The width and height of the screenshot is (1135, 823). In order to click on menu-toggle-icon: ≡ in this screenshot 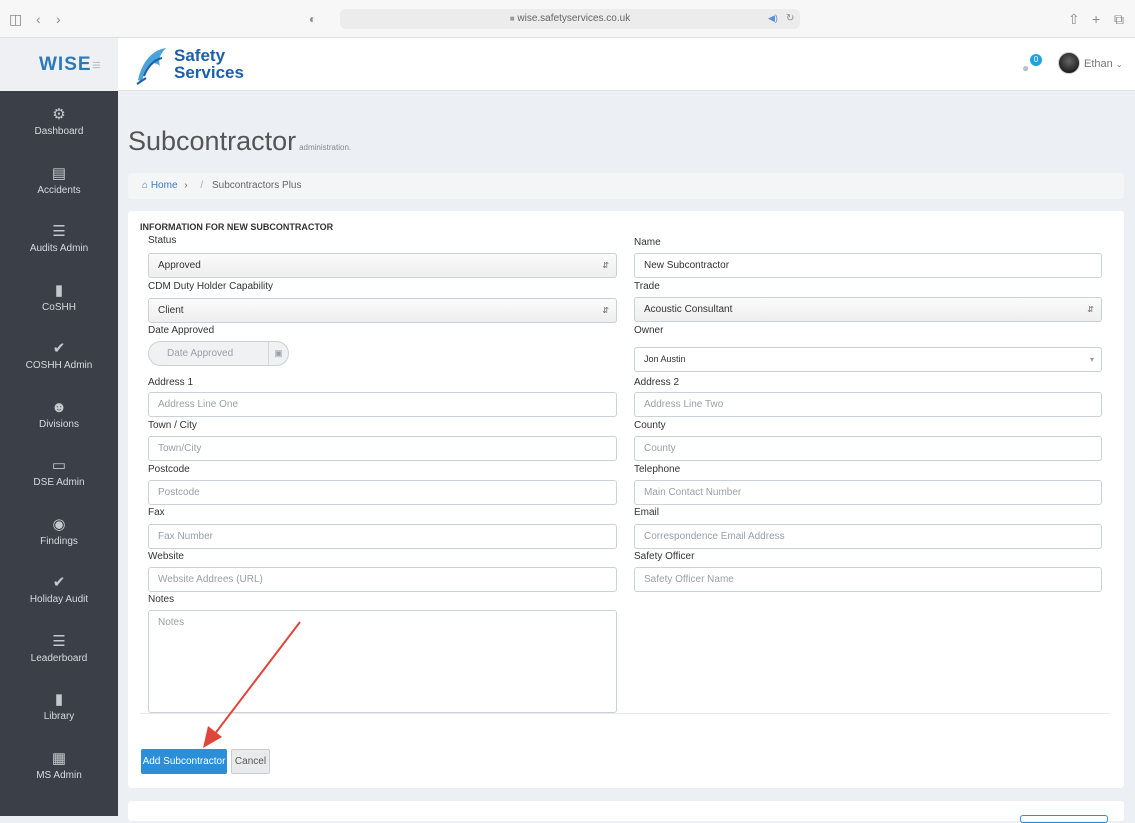, I will do `click(96, 65)`.